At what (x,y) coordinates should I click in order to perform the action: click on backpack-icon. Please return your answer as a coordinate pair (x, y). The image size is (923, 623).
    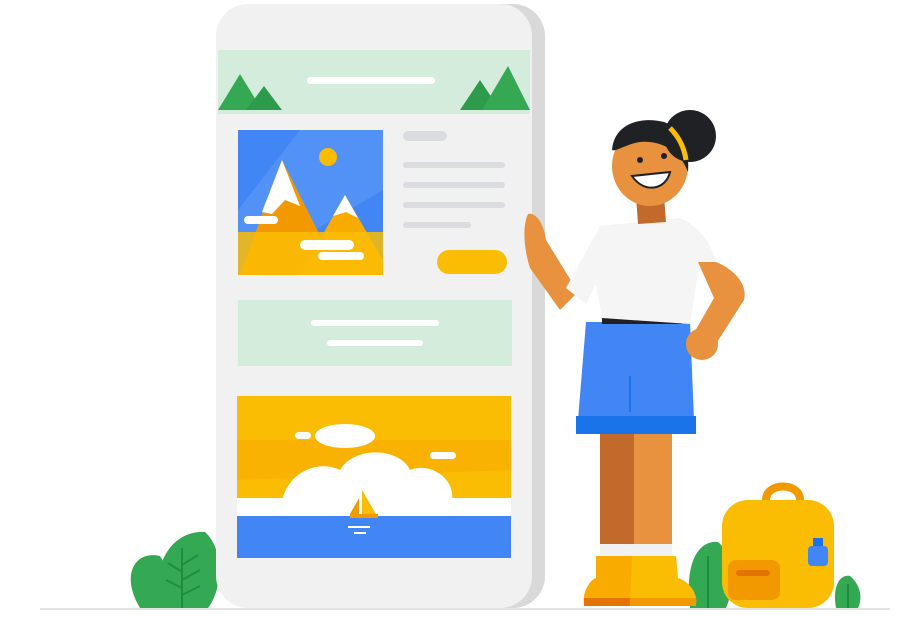
    Looking at the image, I should click on (778, 545).